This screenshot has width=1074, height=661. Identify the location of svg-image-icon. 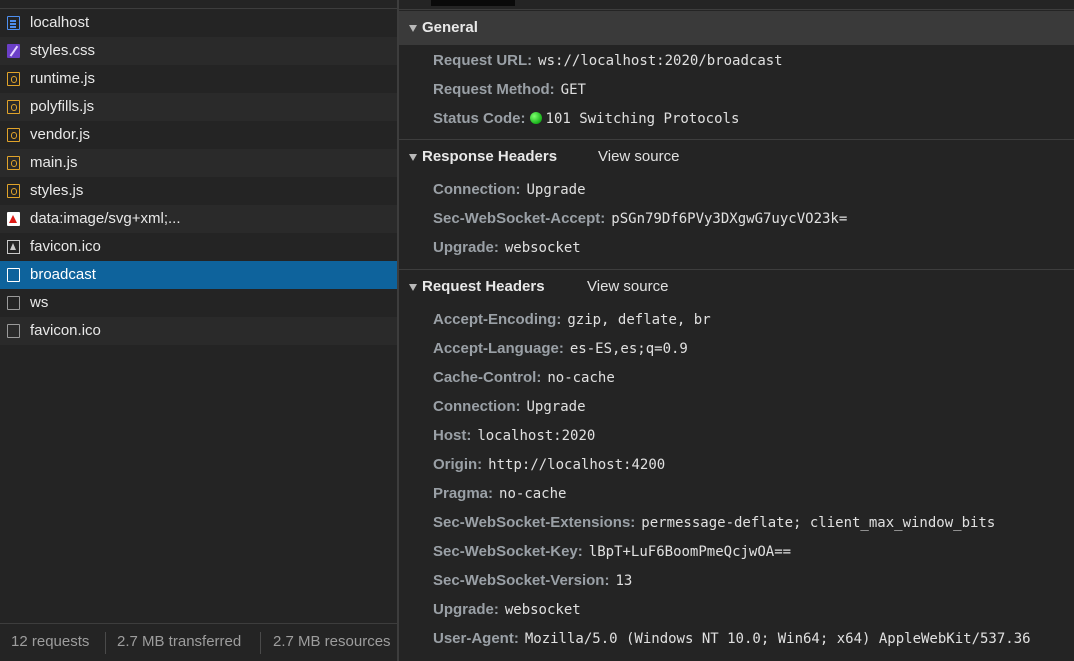
(13, 219).